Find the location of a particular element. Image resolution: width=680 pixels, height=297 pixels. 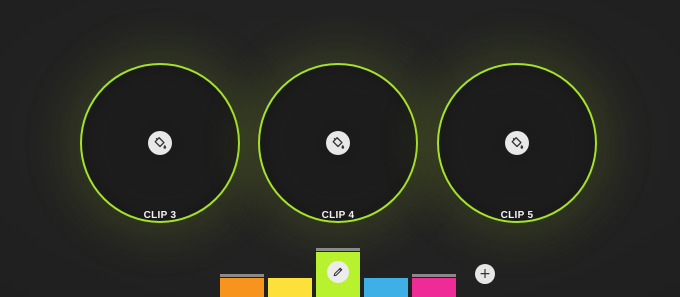

color-swatch-lime-selected is located at coordinates (338, 272).